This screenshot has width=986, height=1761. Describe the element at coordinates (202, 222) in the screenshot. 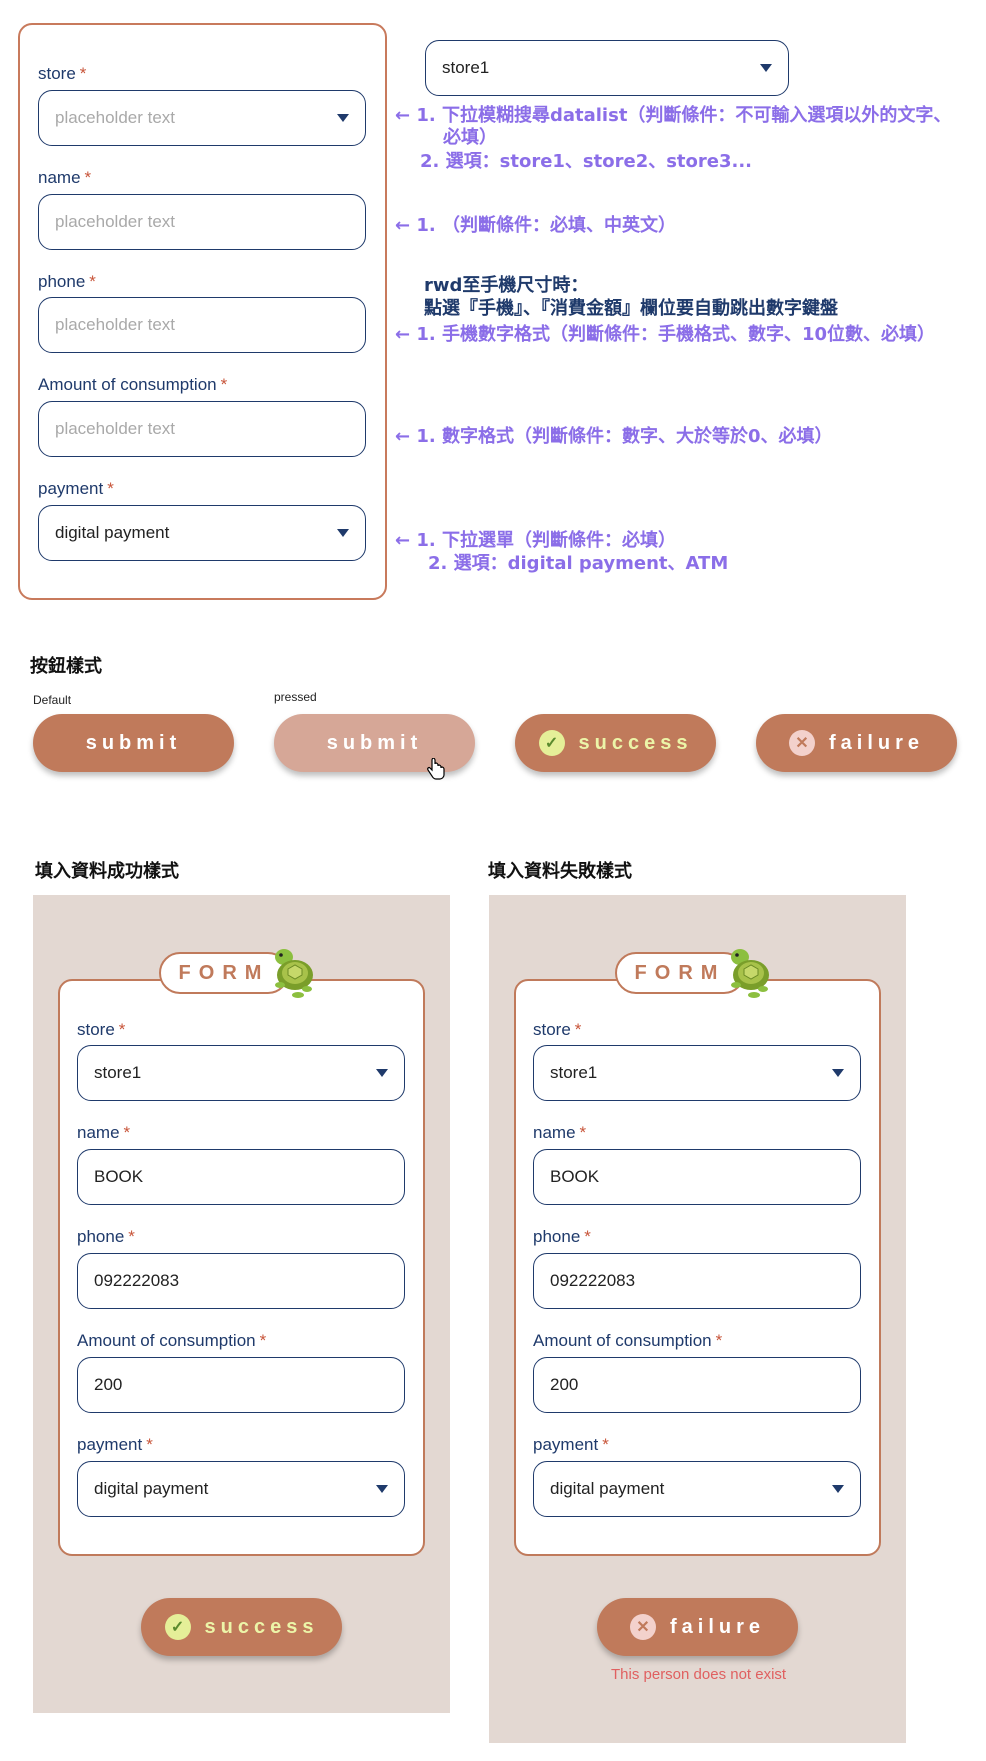

I see `name-input: placeholder text` at that location.